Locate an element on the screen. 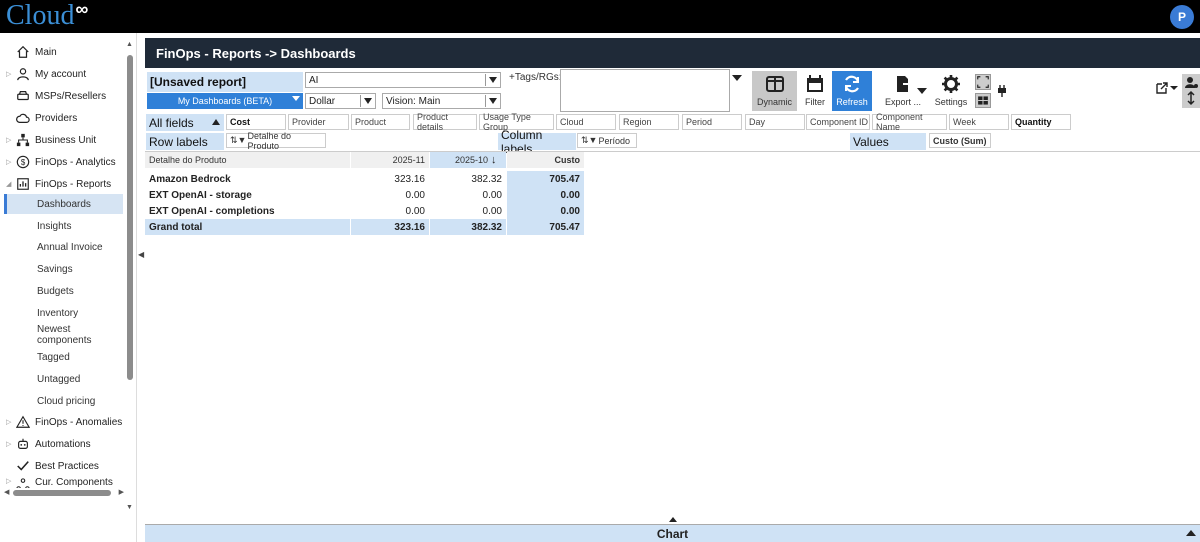 The width and height of the screenshot is (1200, 542). sidebar-horizontal-scrollbar: ◀ ▶ is located at coordinates (64, 493).